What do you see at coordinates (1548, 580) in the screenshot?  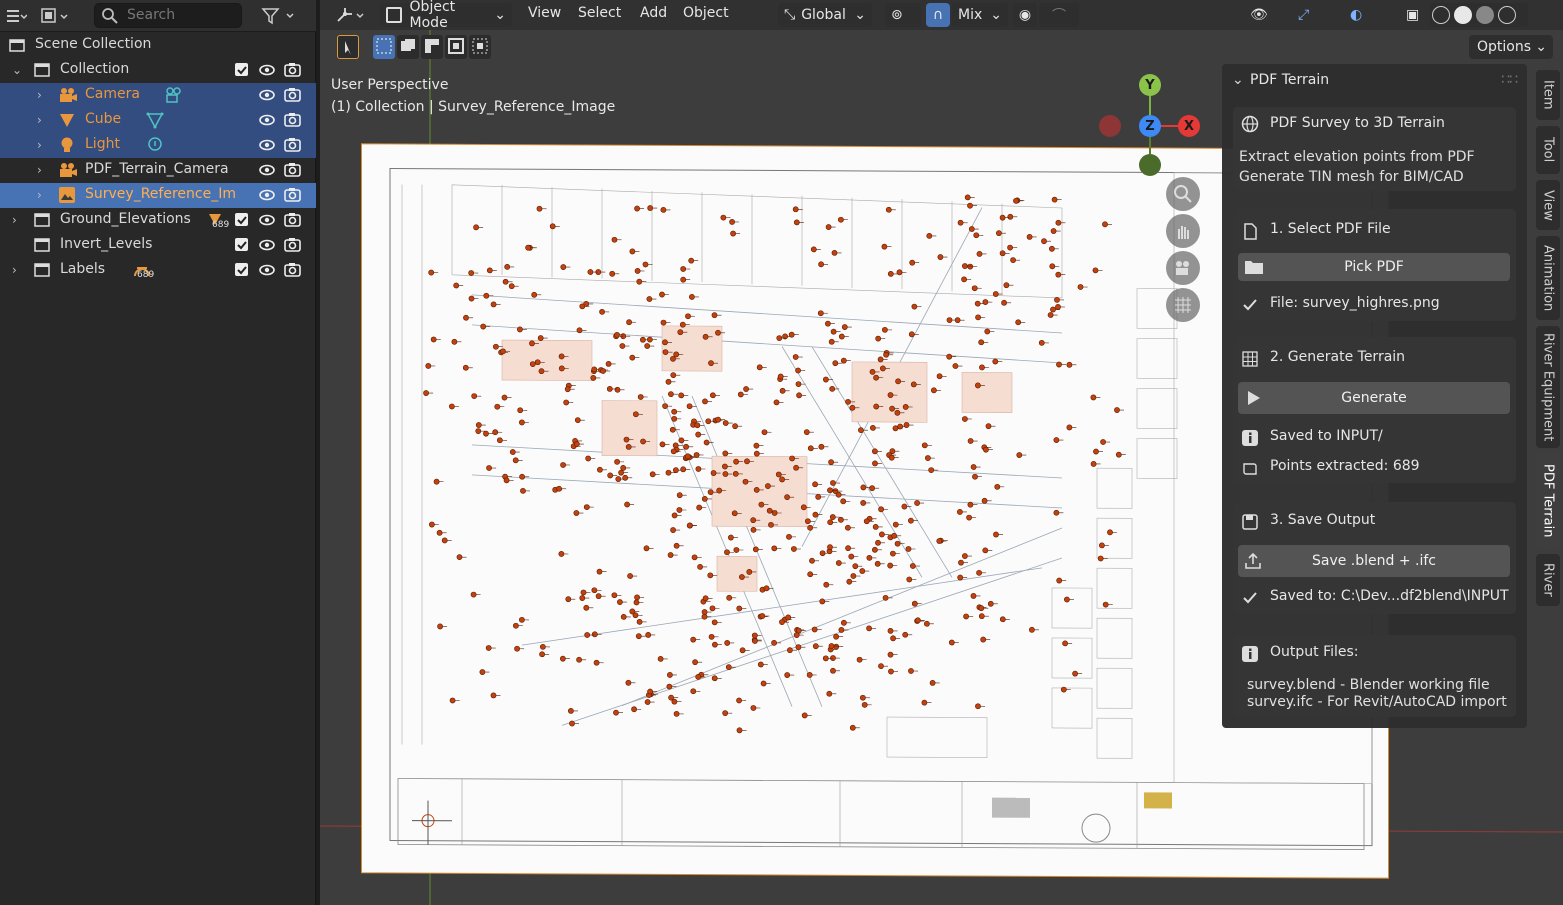 I see `tab-river: River` at bounding box center [1548, 580].